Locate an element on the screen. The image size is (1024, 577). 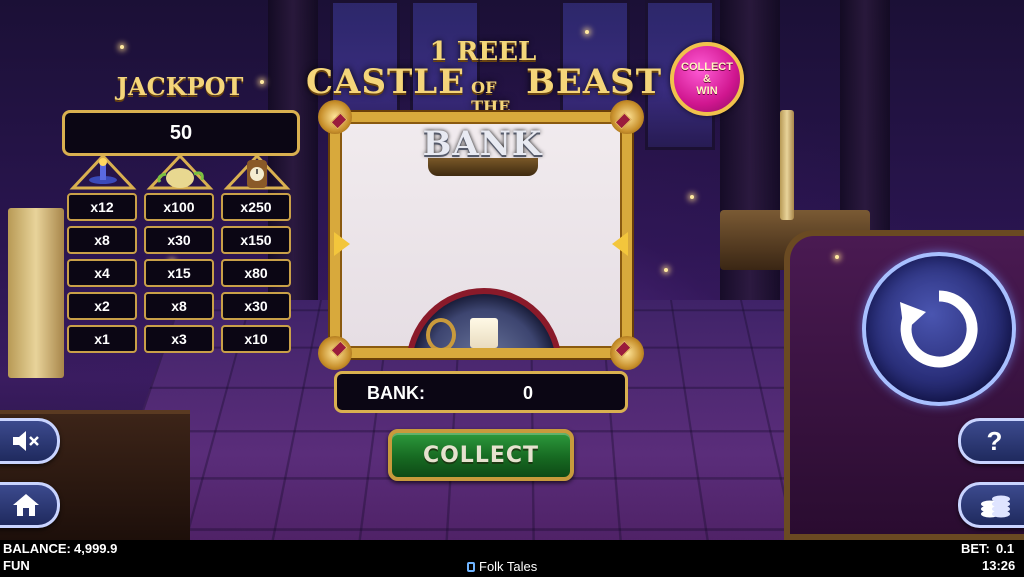
help-icon: ? is located at coordinates (994, 440).